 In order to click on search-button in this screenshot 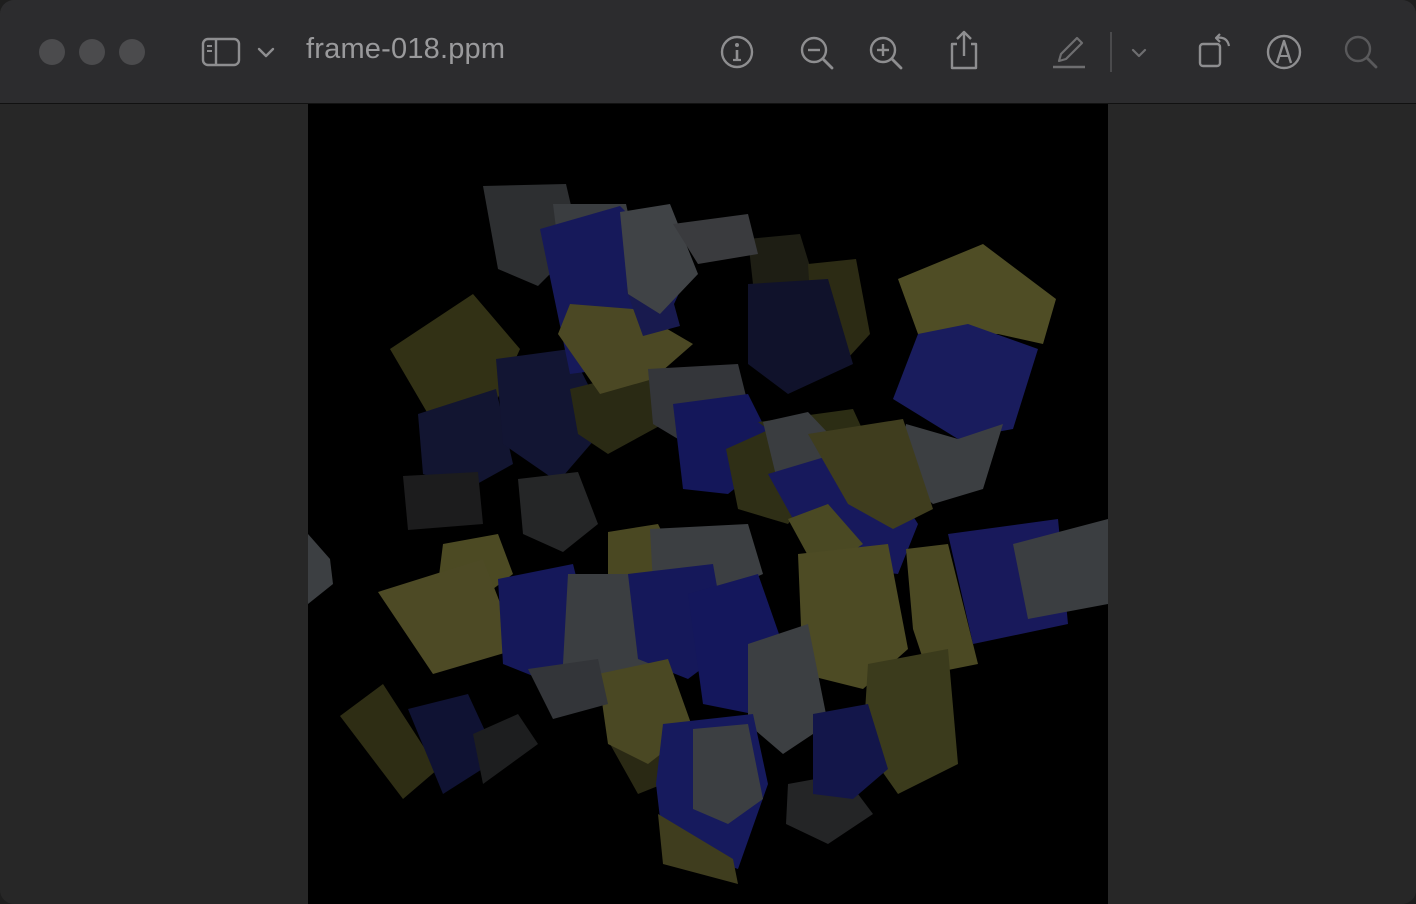, I will do `click(1361, 52)`.